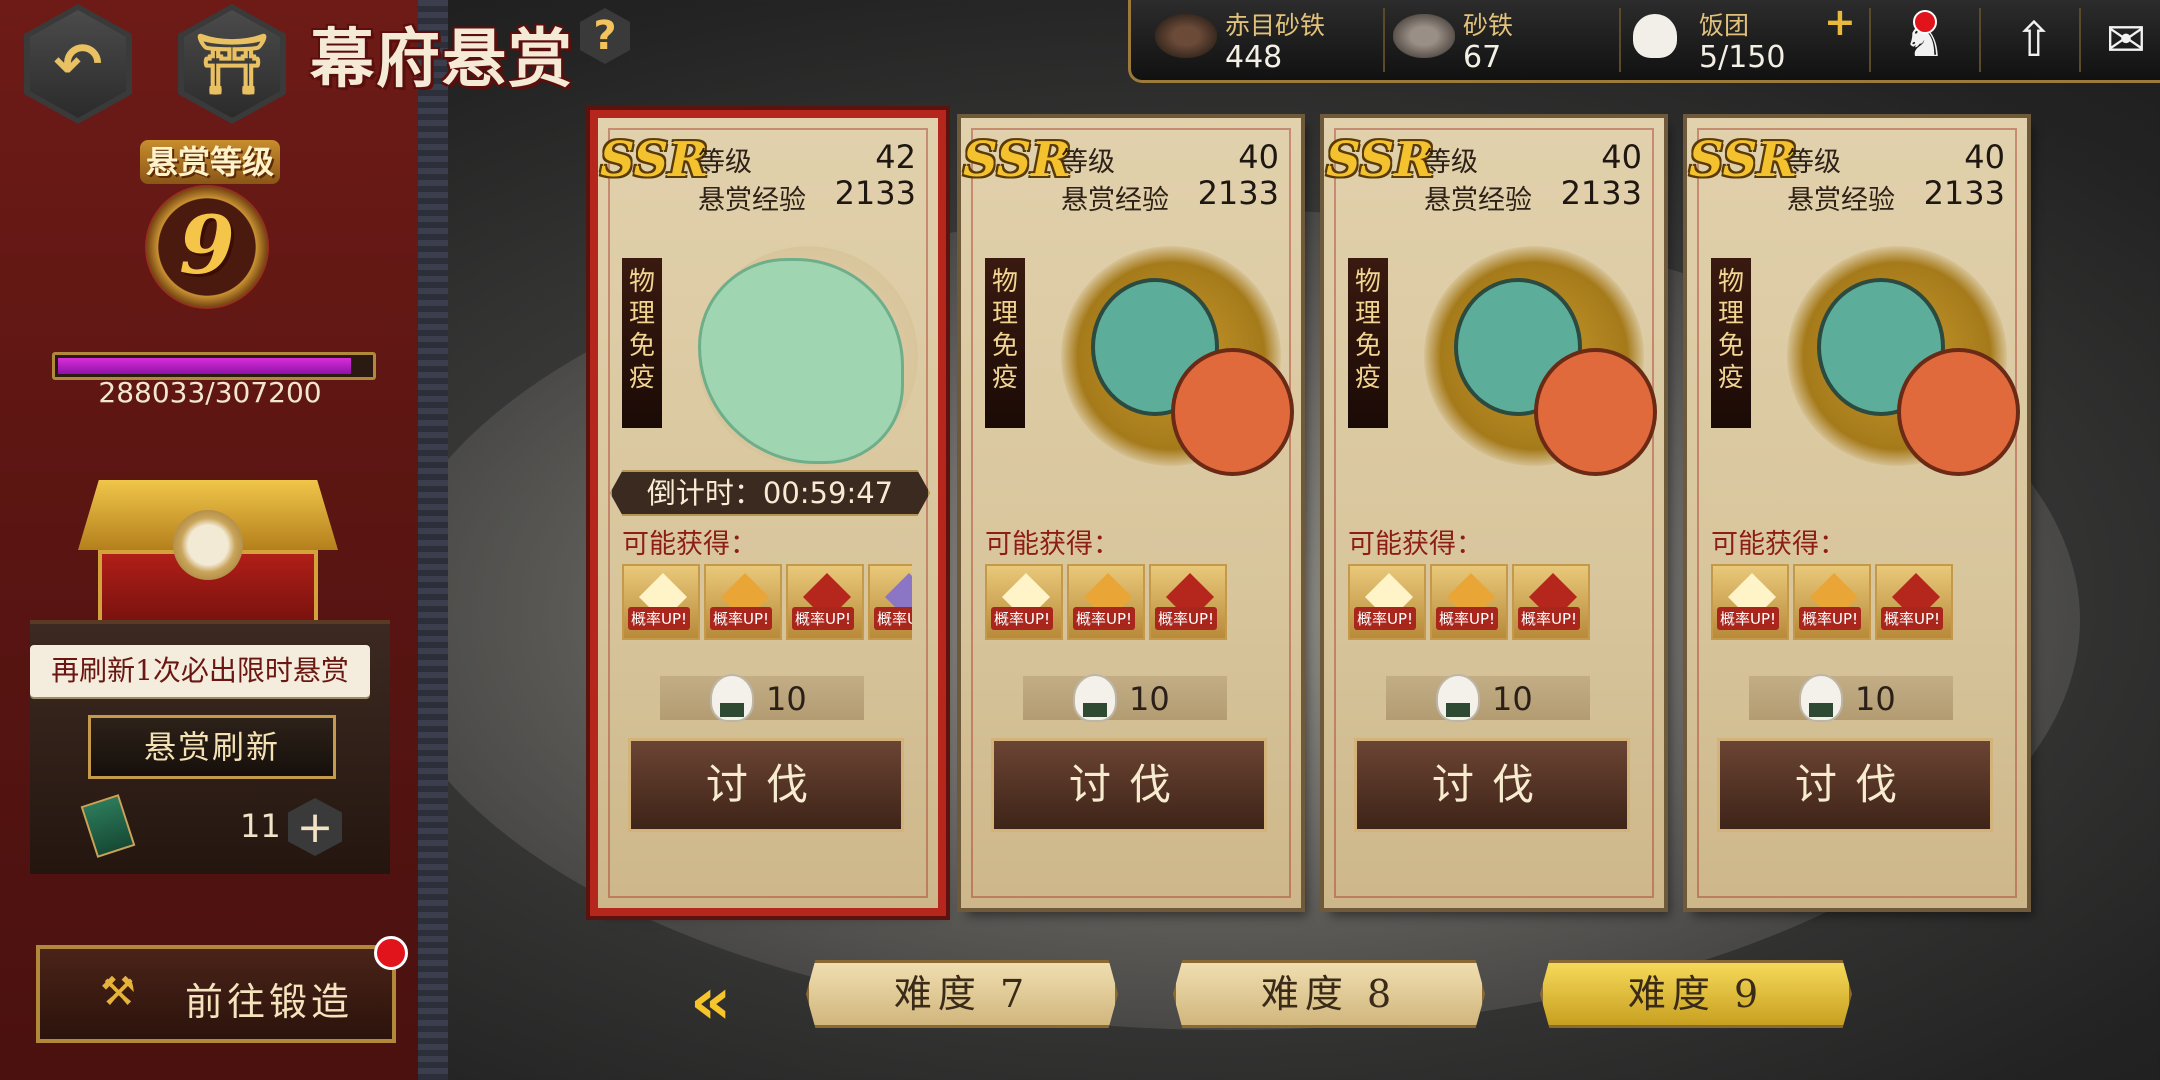 Image resolution: width=2160 pixels, height=1080 pixels. I want to click on xp-progress-text: 288033/307200, so click(210, 392).